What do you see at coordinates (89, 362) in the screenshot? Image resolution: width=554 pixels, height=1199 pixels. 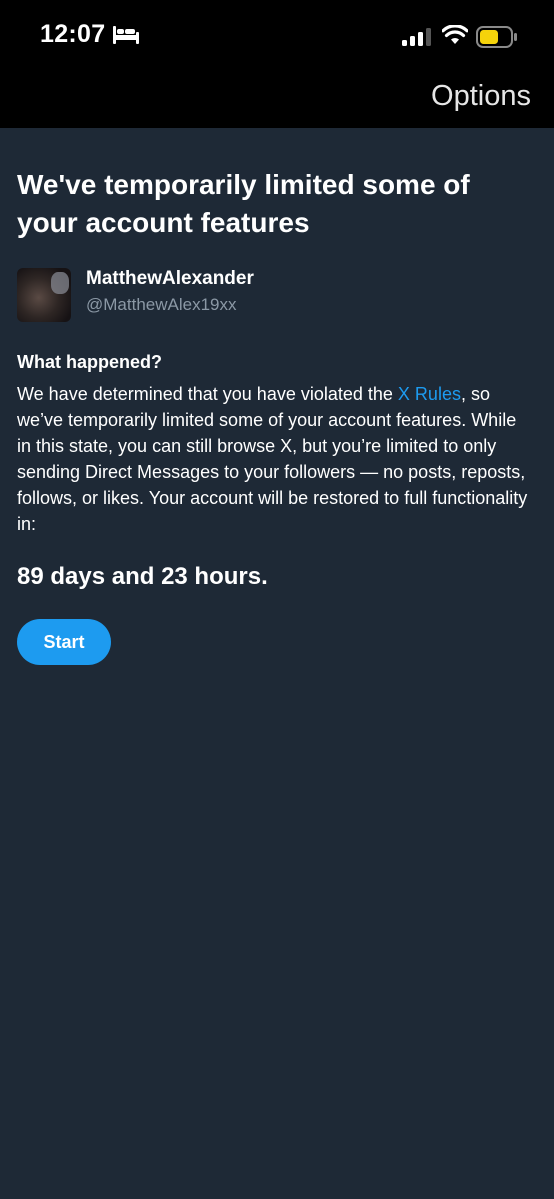 I see `what-happened-heading: What happened?` at bounding box center [89, 362].